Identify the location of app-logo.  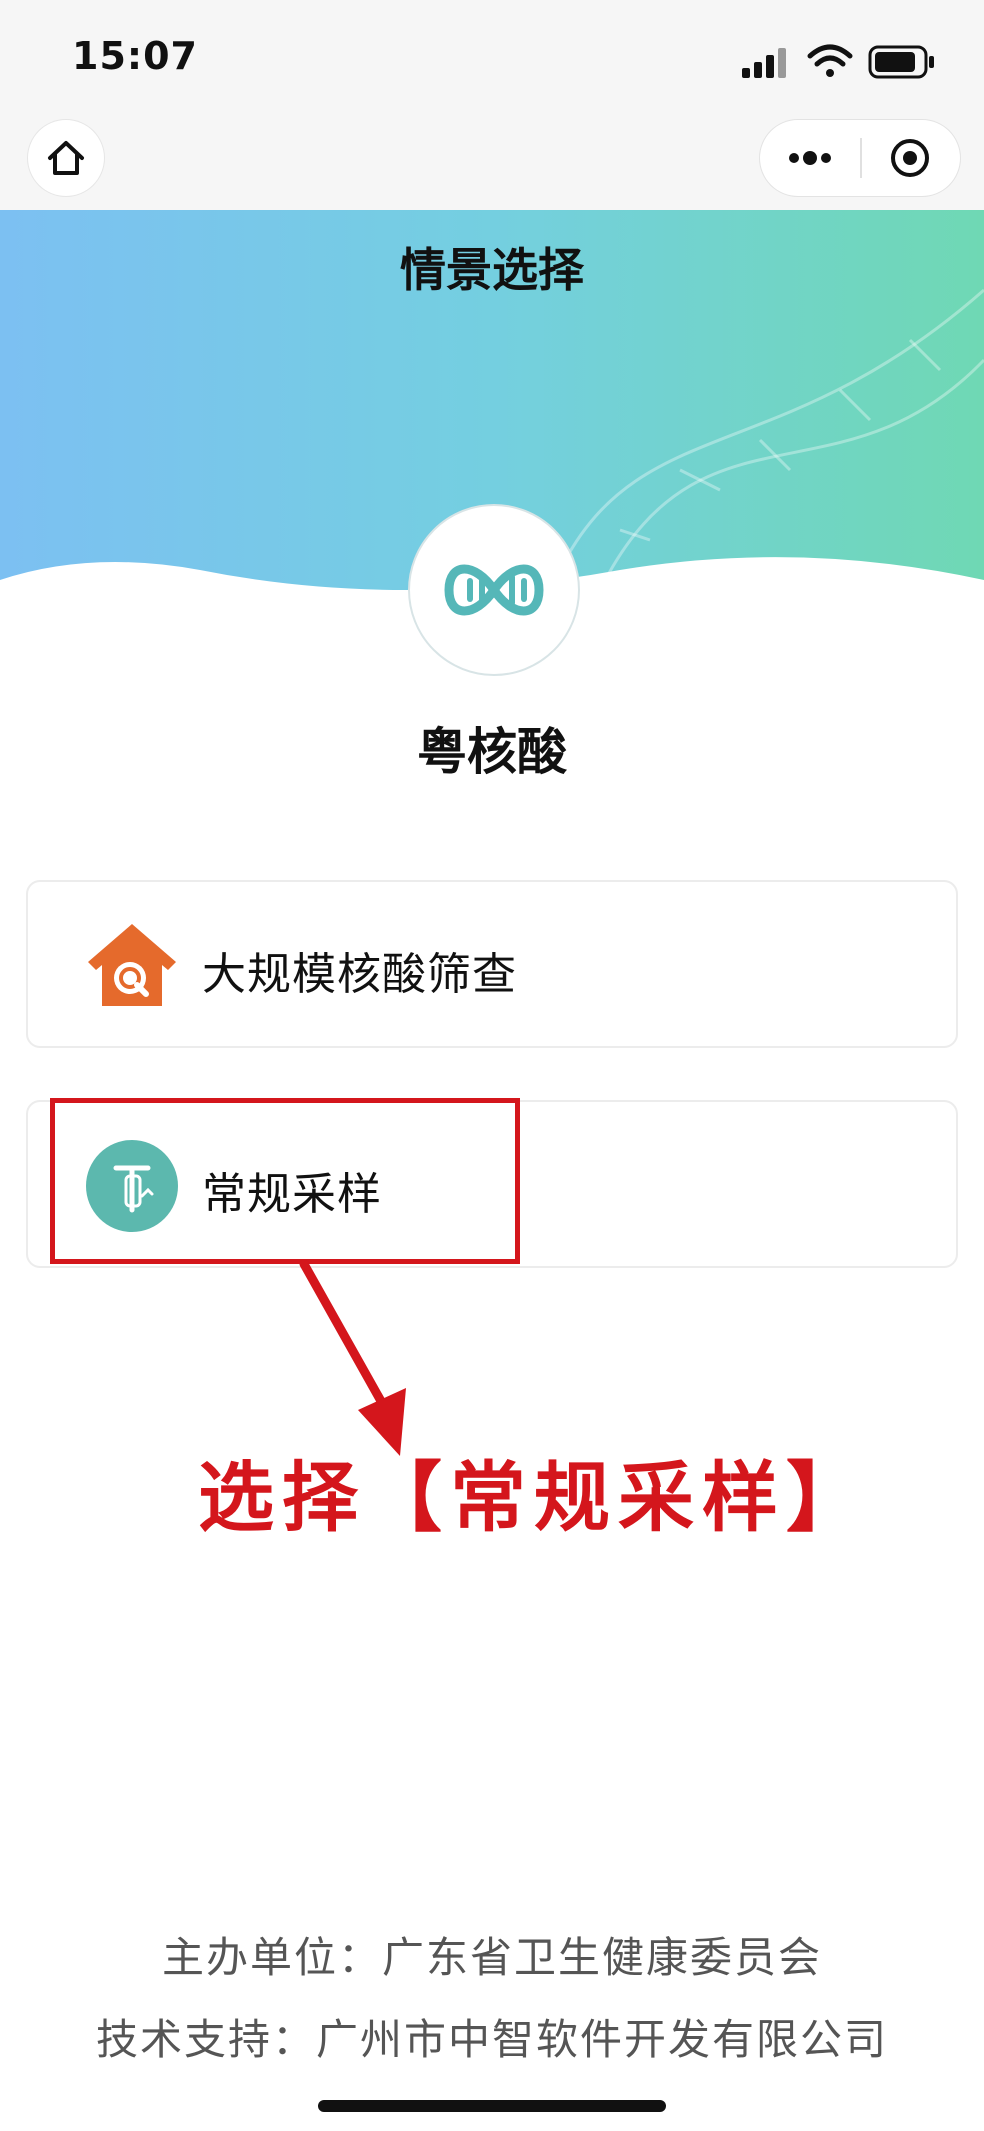
(494, 590).